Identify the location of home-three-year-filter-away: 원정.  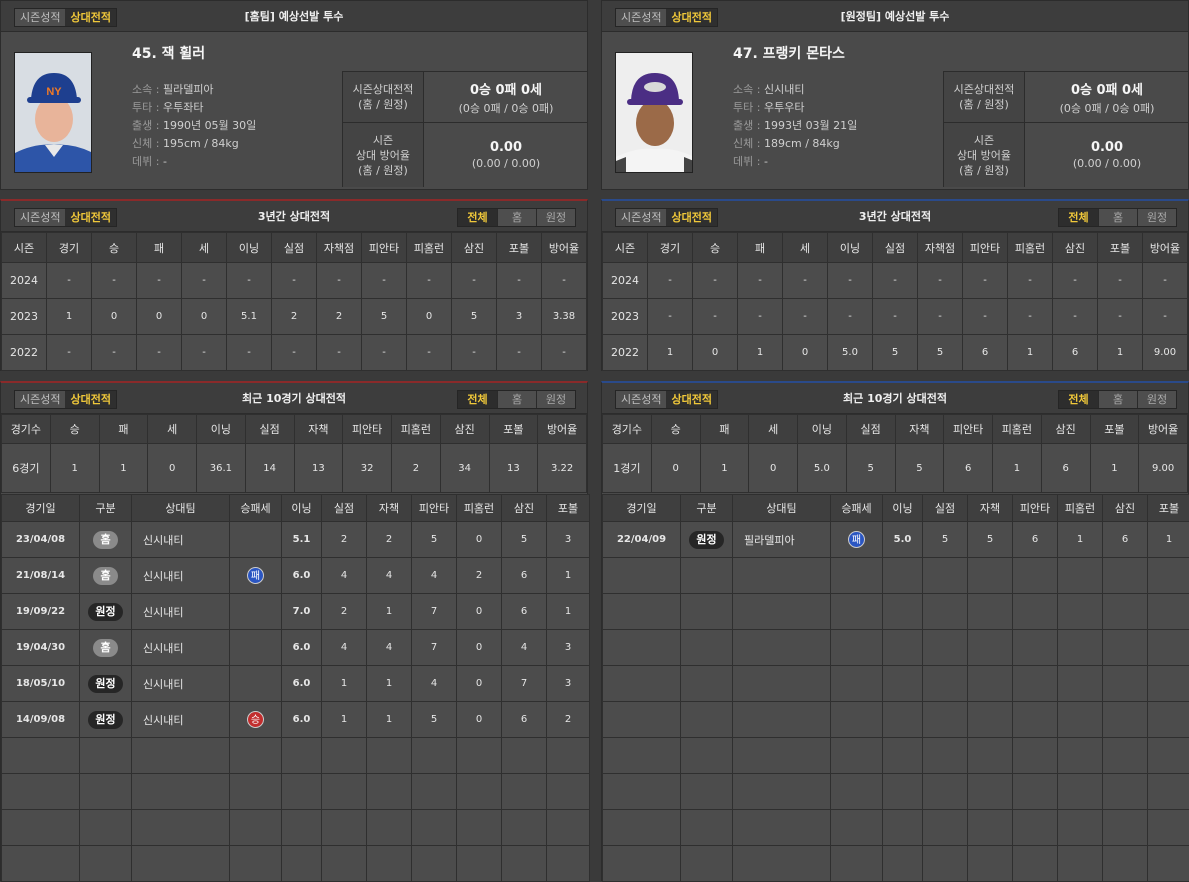
(555, 217).